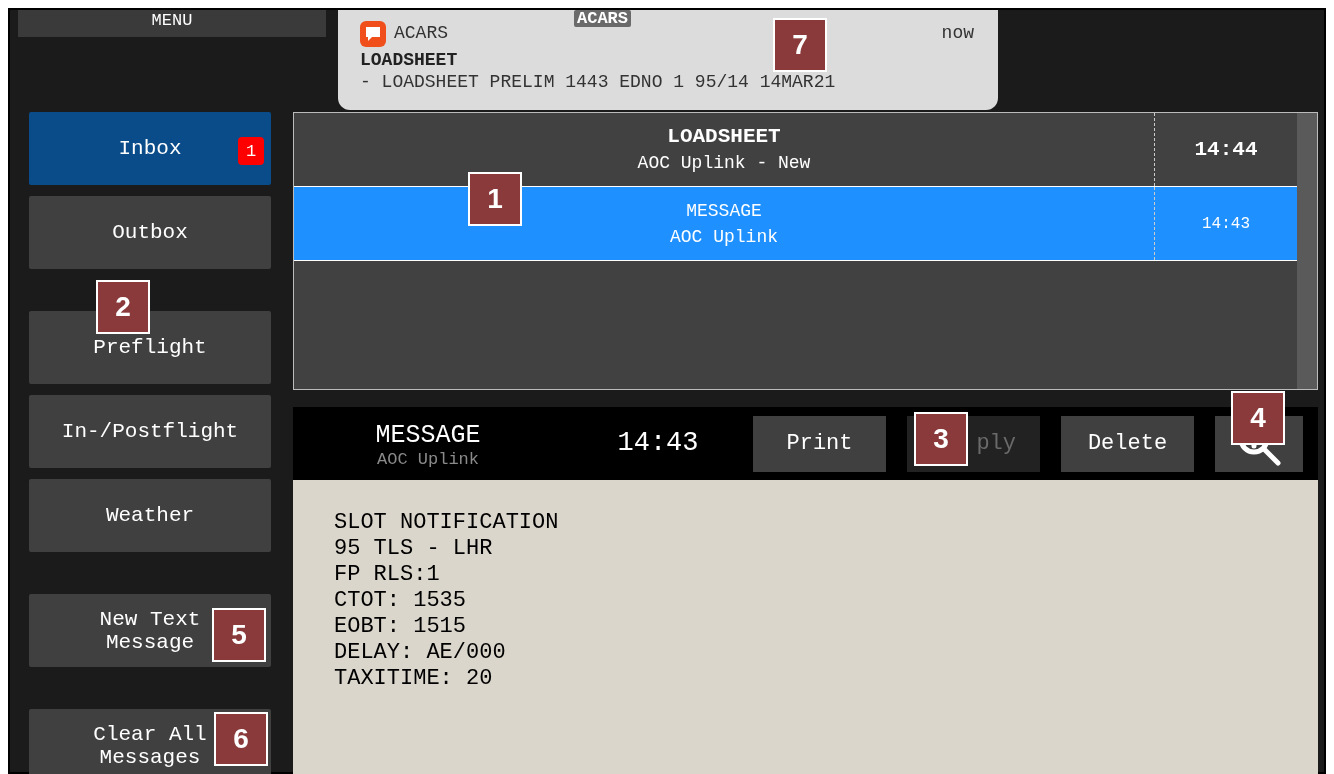 The image size is (1334, 774). I want to click on callout-marker: 3, so click(941, 439).